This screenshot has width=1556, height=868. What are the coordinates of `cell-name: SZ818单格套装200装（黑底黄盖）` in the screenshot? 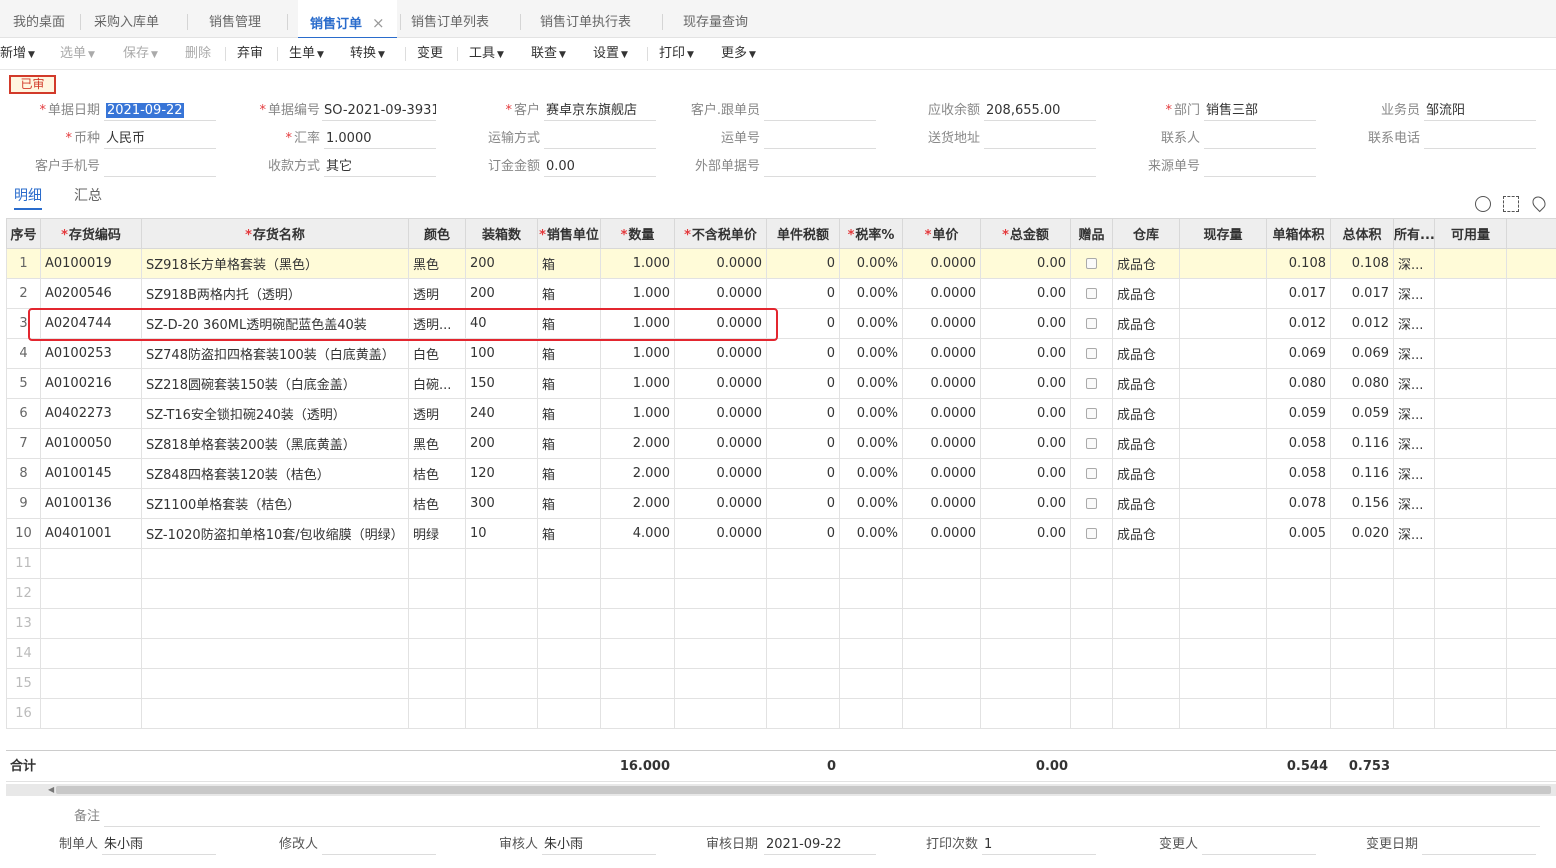 It's located at (275, 443).